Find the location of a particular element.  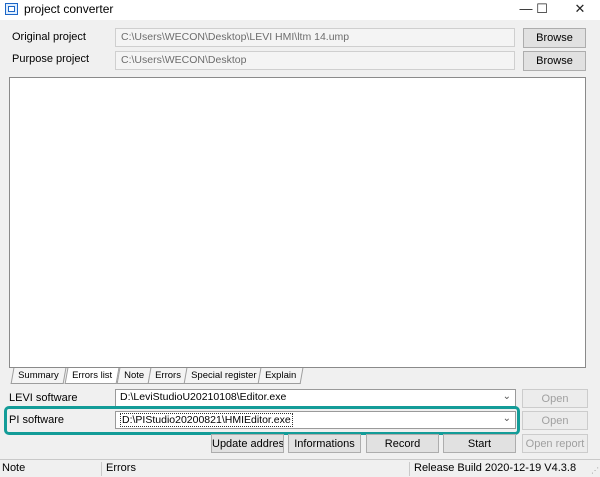

tab-special-register: Special register is located at coordinates (223, 376).